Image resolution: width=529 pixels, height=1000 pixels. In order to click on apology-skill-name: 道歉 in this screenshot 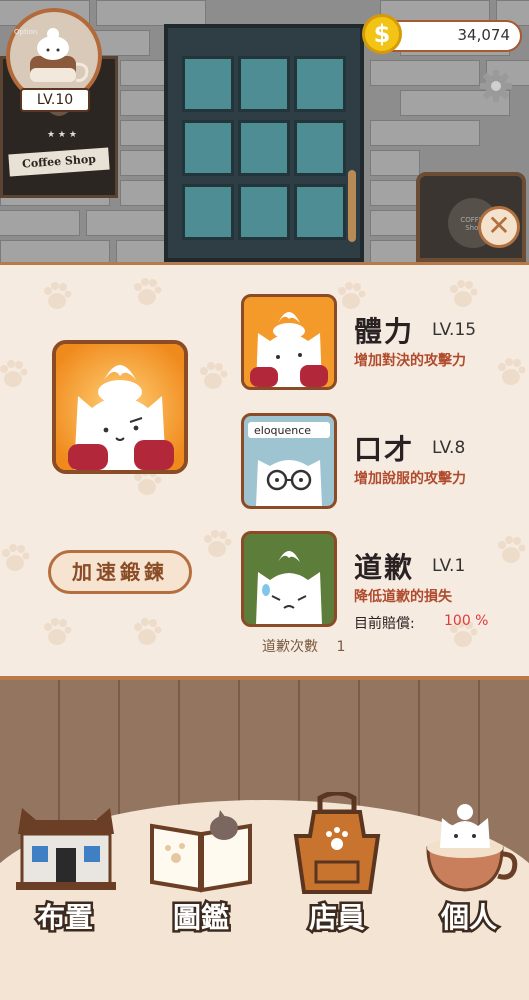, I will do `click(384, 567)`.